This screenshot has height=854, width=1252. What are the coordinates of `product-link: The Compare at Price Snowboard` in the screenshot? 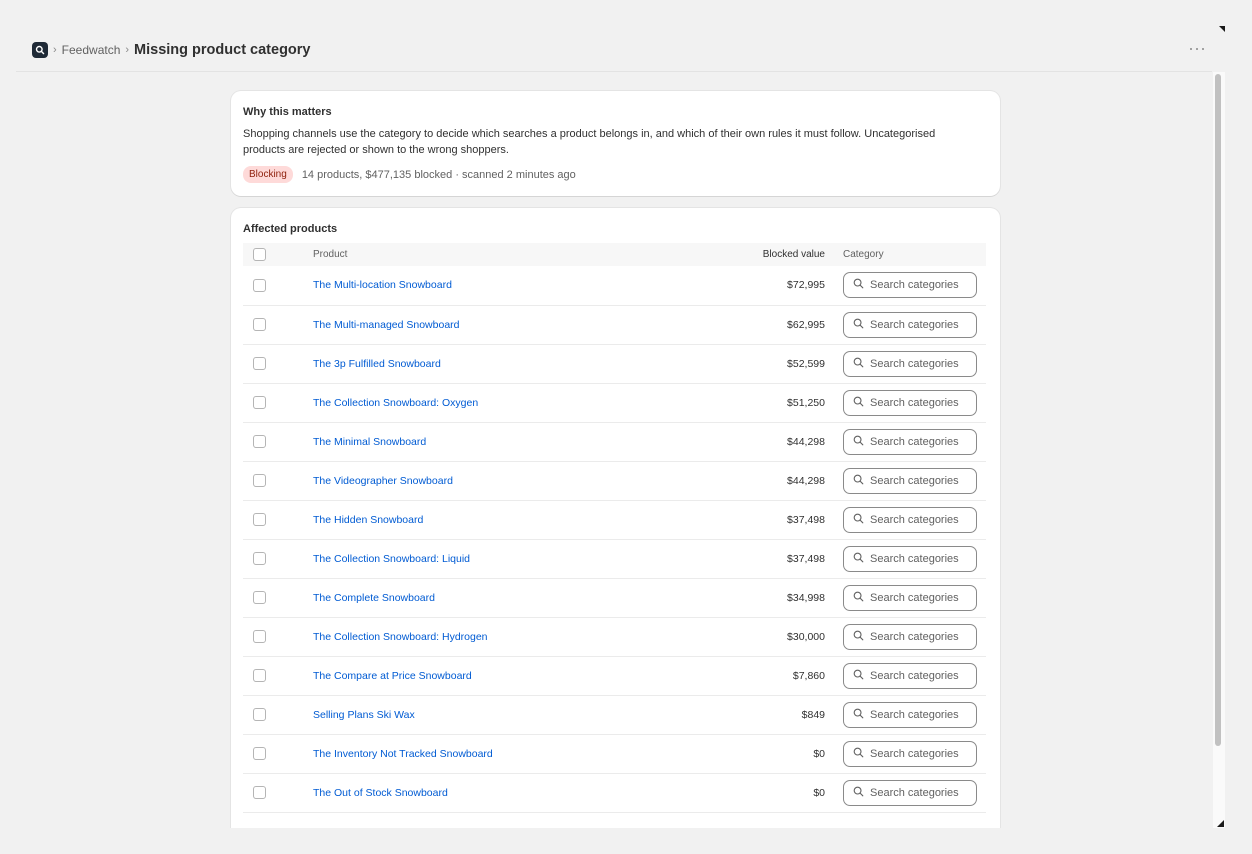 It's located at (392, 676).